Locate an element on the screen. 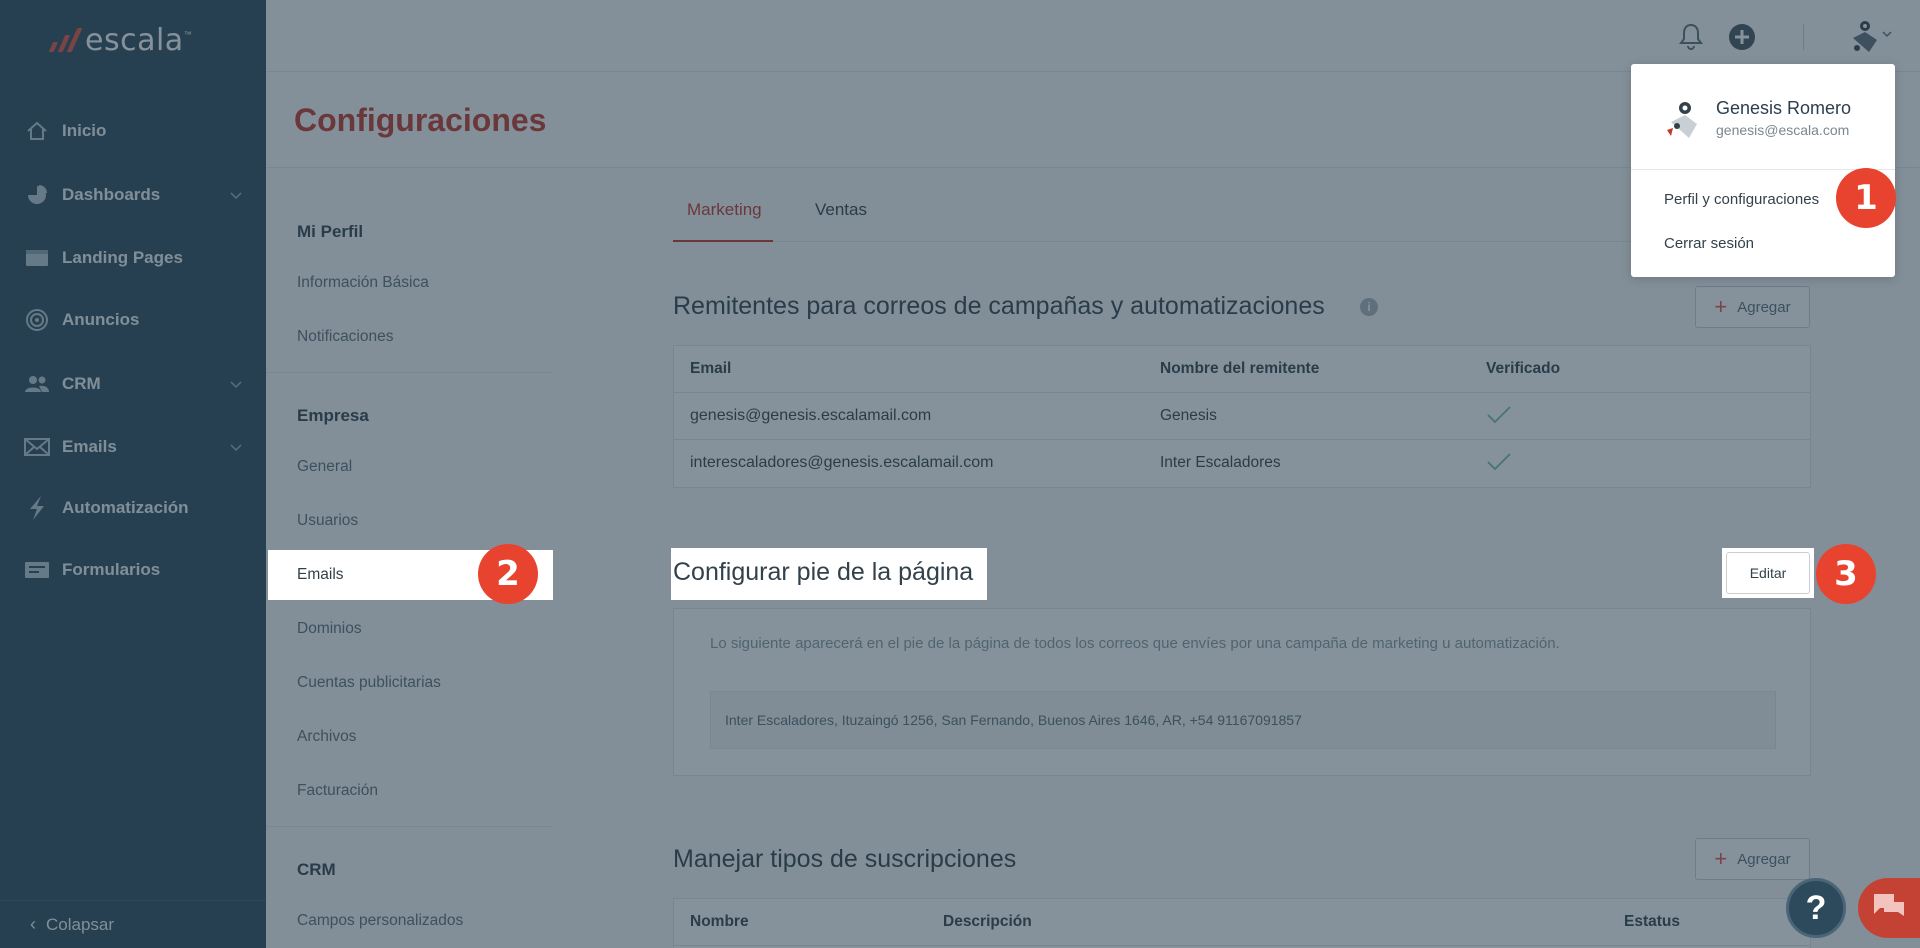 This screenshot has width=1920, height=948. tab-marketing: Marketing is located at coordinates (724, 210).